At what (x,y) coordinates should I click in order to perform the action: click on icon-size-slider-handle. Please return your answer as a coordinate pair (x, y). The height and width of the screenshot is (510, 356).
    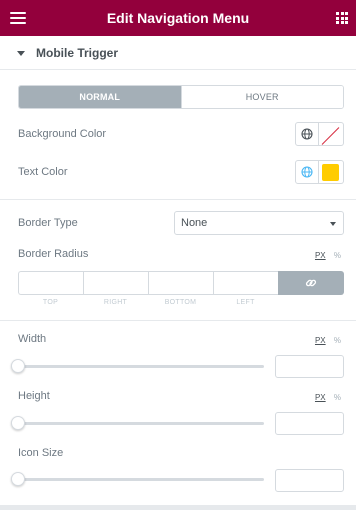
    Looking at the image, I should click on (18, 479).